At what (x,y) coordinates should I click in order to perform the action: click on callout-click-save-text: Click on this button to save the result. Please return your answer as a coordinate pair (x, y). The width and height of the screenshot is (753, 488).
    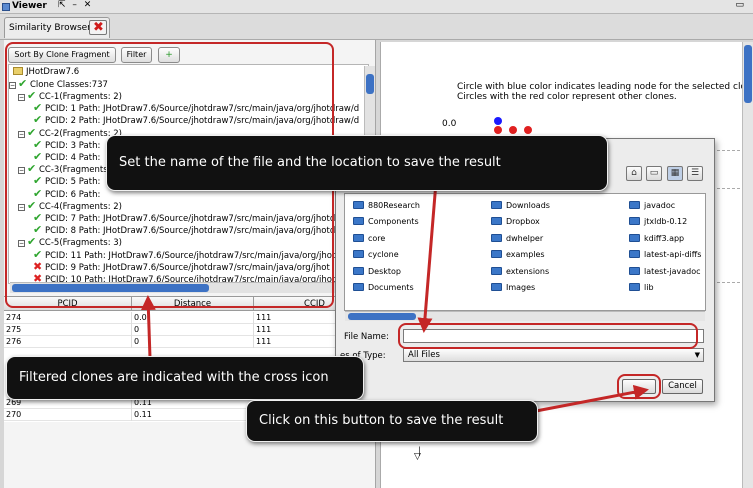
    Looking at the image, I should click on (381, 420).